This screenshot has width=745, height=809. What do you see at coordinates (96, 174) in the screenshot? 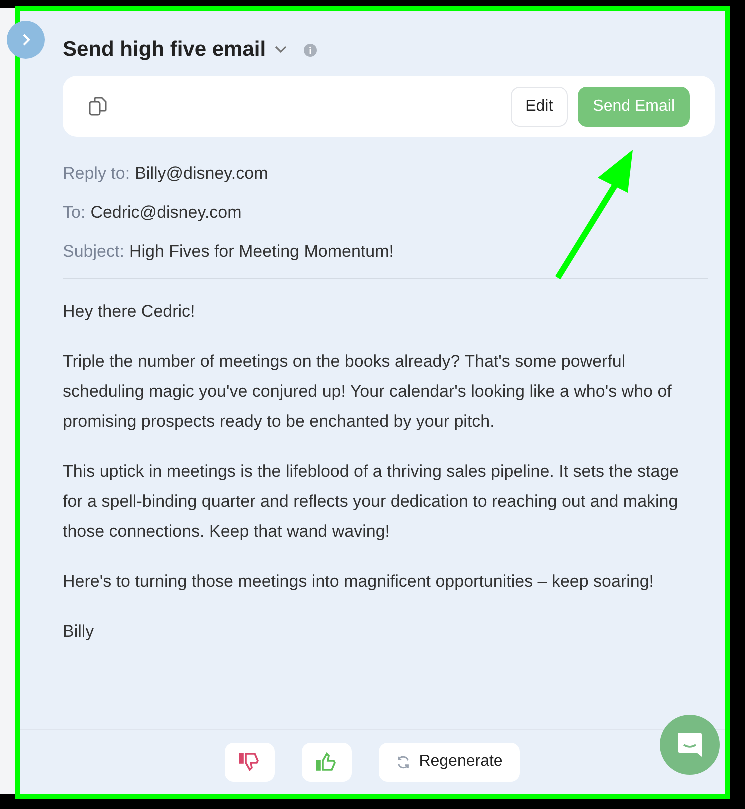
I see `header-label: Reply to:` at bounding box center [96, 174].